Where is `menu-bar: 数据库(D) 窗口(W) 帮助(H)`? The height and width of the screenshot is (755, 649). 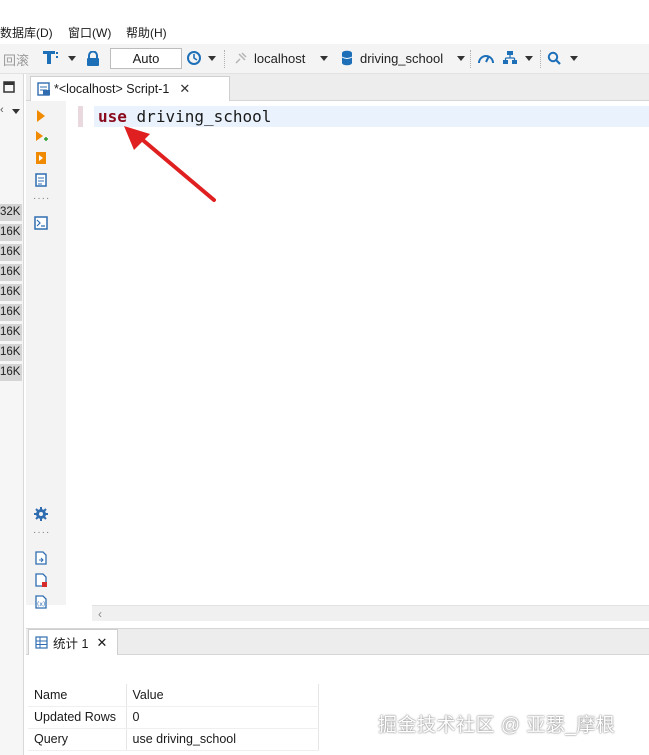 menu-bar: 数据库(D) 窗口(W) 帮助(H) is located at coordinates (324, 32).